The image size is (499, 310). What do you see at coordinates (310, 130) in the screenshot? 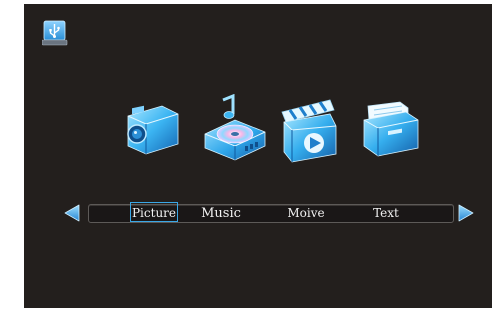
I see `clapperboard-icon` at bounding box center [310, 130].